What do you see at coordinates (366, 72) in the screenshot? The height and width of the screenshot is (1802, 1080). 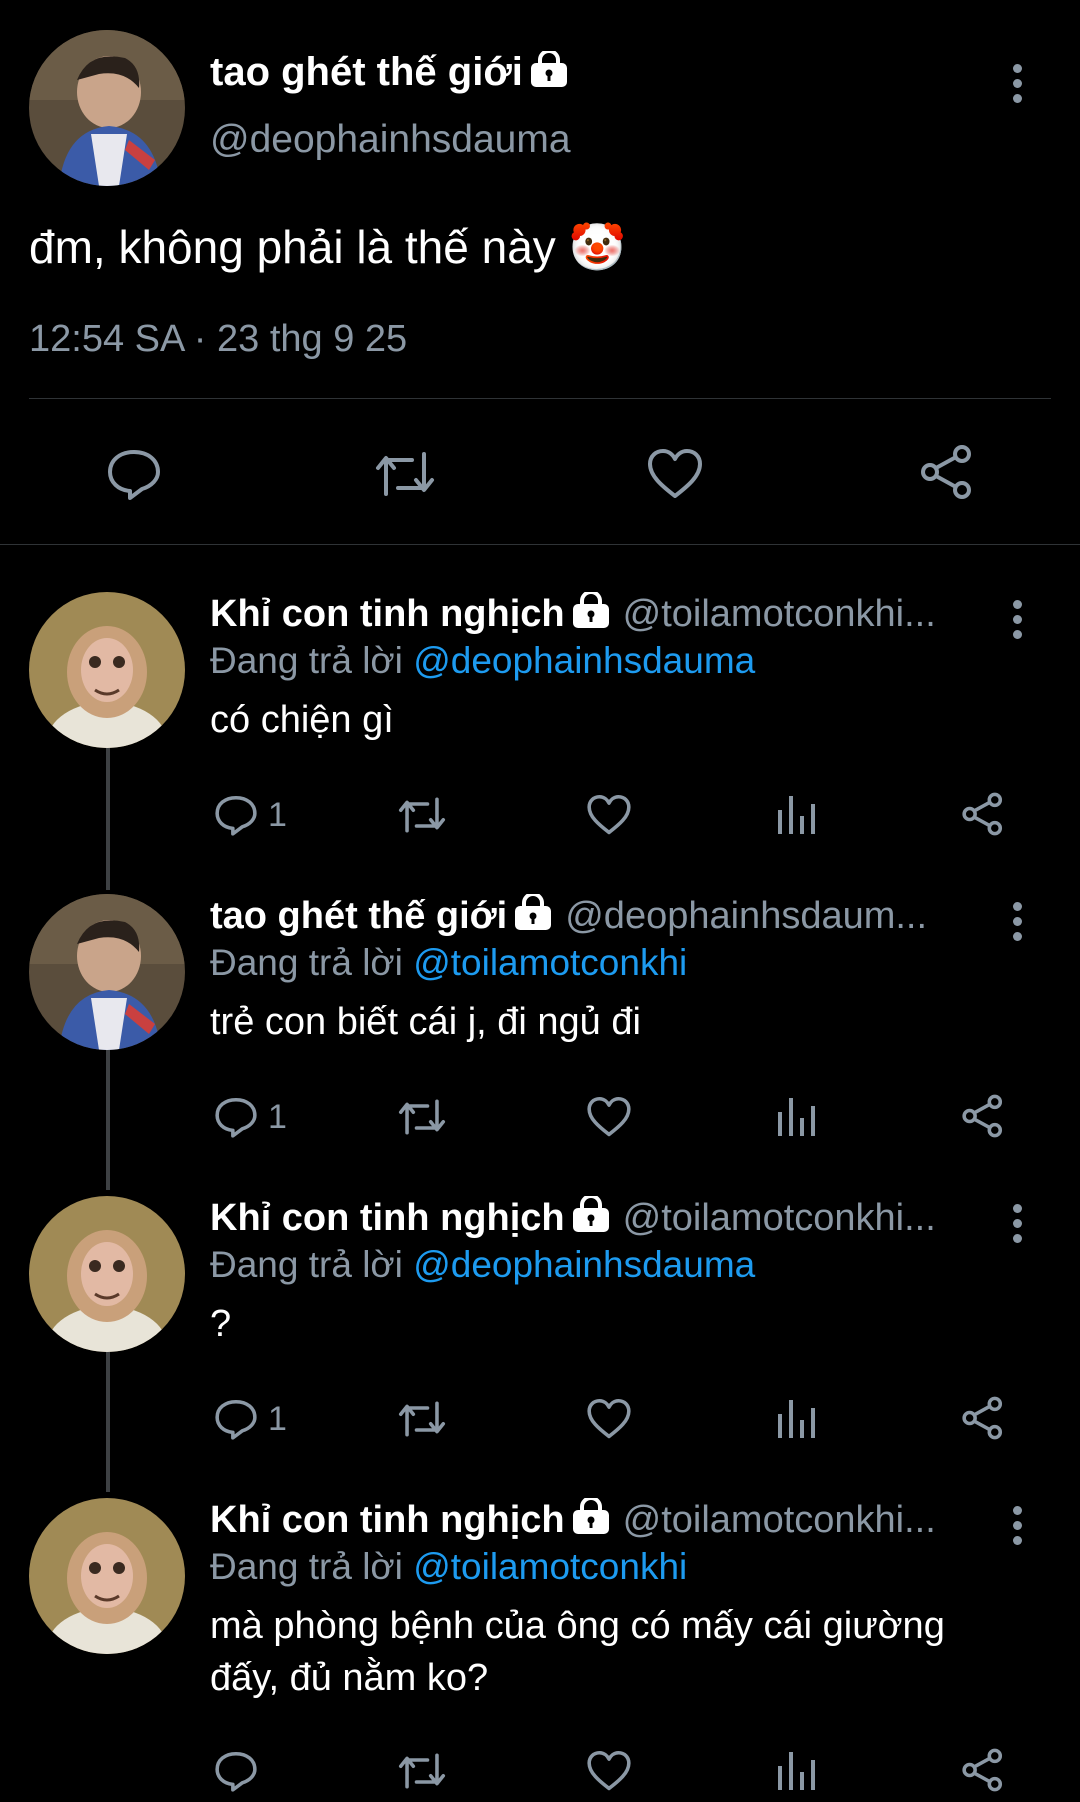 I see `main-author-name-text: tao ghét thế giới` at bounding box center [366, 72].